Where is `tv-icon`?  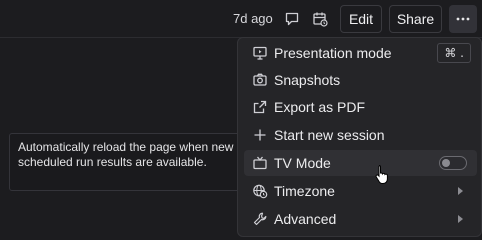 tv-icon is located at coordinates (260, 163).